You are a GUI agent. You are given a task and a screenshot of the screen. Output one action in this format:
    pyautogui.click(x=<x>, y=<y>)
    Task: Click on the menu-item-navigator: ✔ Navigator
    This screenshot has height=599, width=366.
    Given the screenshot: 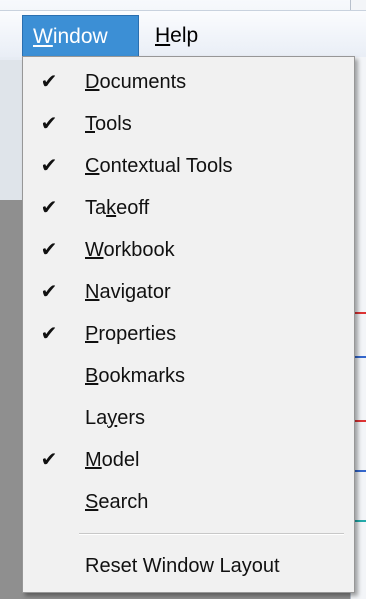 What is the action you would take?
    pyautogui.click(x=188, y=292)
    